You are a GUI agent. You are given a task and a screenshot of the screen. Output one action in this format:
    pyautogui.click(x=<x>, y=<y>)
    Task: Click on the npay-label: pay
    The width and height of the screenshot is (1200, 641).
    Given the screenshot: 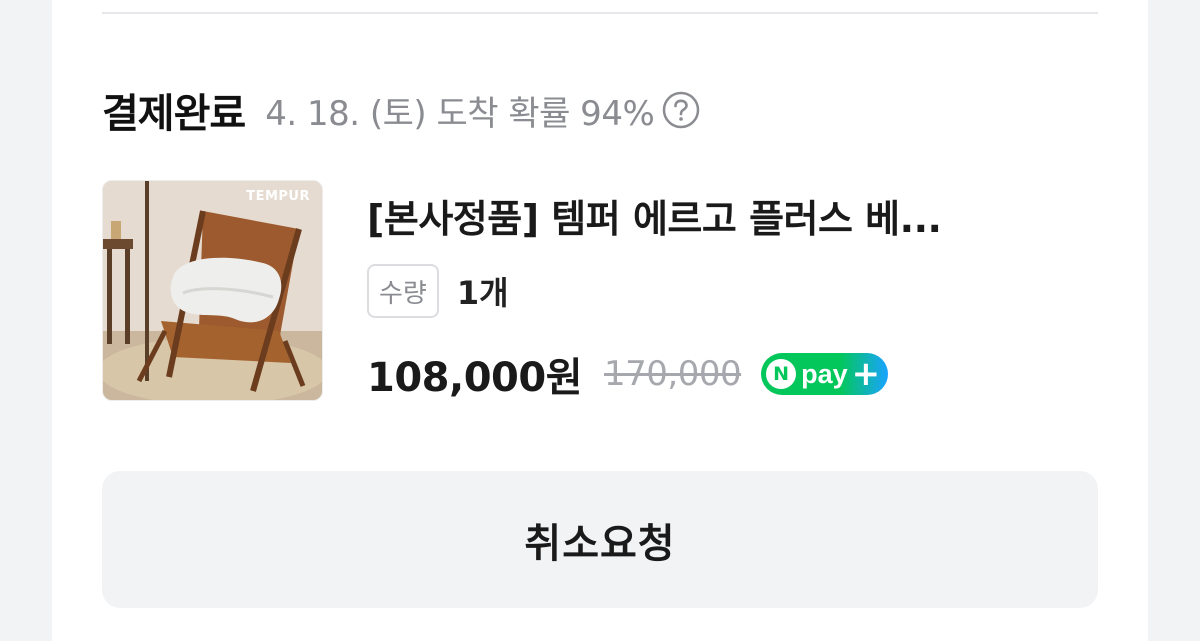 What is the action you would take?
    pyautogui.click(x=824, y=373)
    